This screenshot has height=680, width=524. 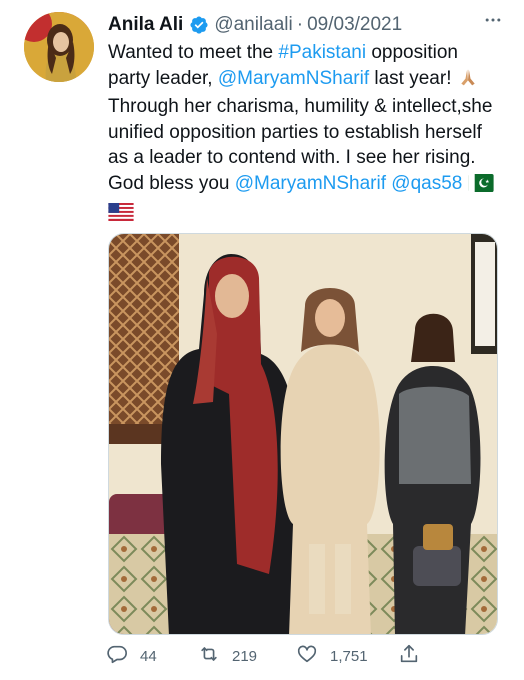 I want to click on retweet-icon, so click(x=209, y=656).